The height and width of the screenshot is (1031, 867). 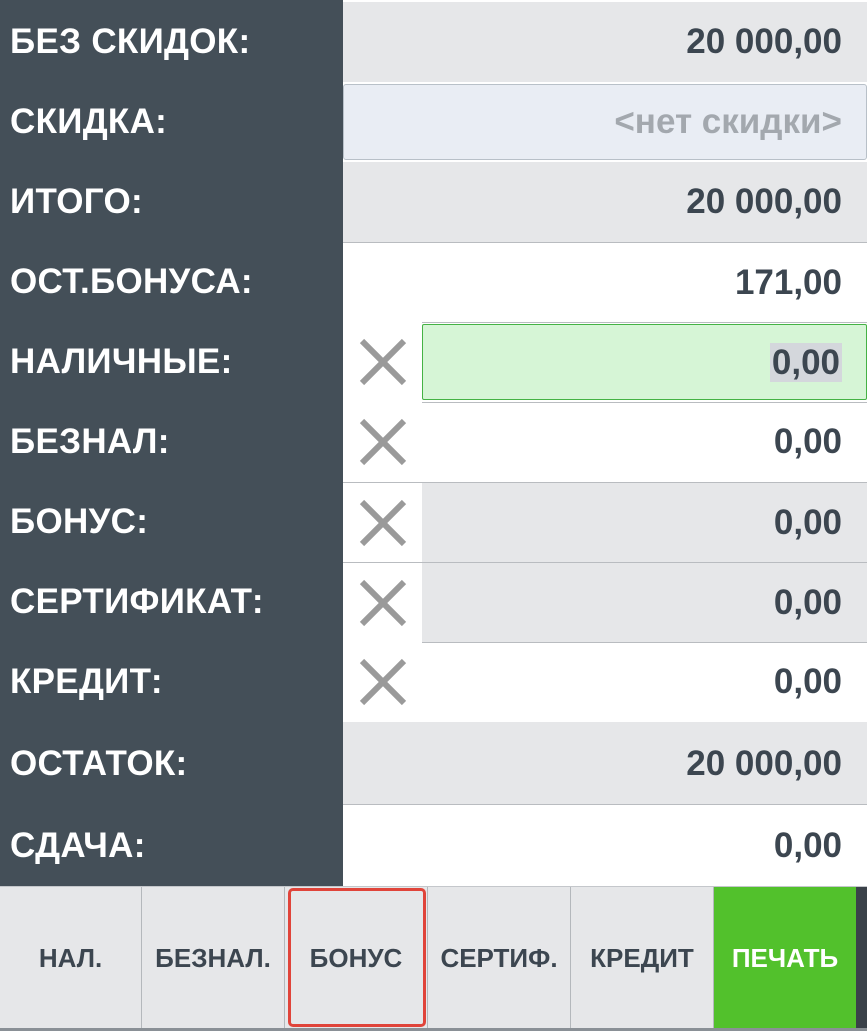 I want to click on bonus-amount-field: 0,00, so click(x=644, y=522).